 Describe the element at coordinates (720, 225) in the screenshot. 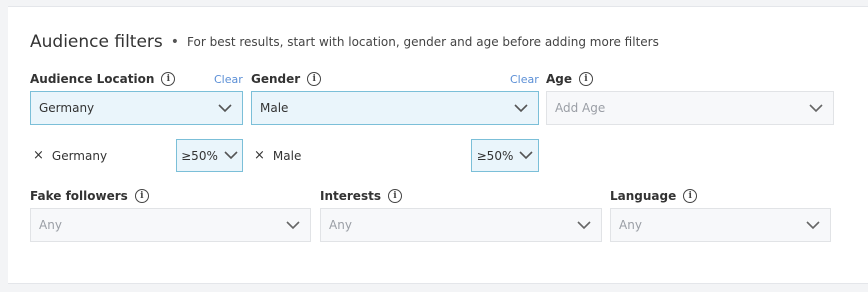

I see `language-select: Any` at that location.